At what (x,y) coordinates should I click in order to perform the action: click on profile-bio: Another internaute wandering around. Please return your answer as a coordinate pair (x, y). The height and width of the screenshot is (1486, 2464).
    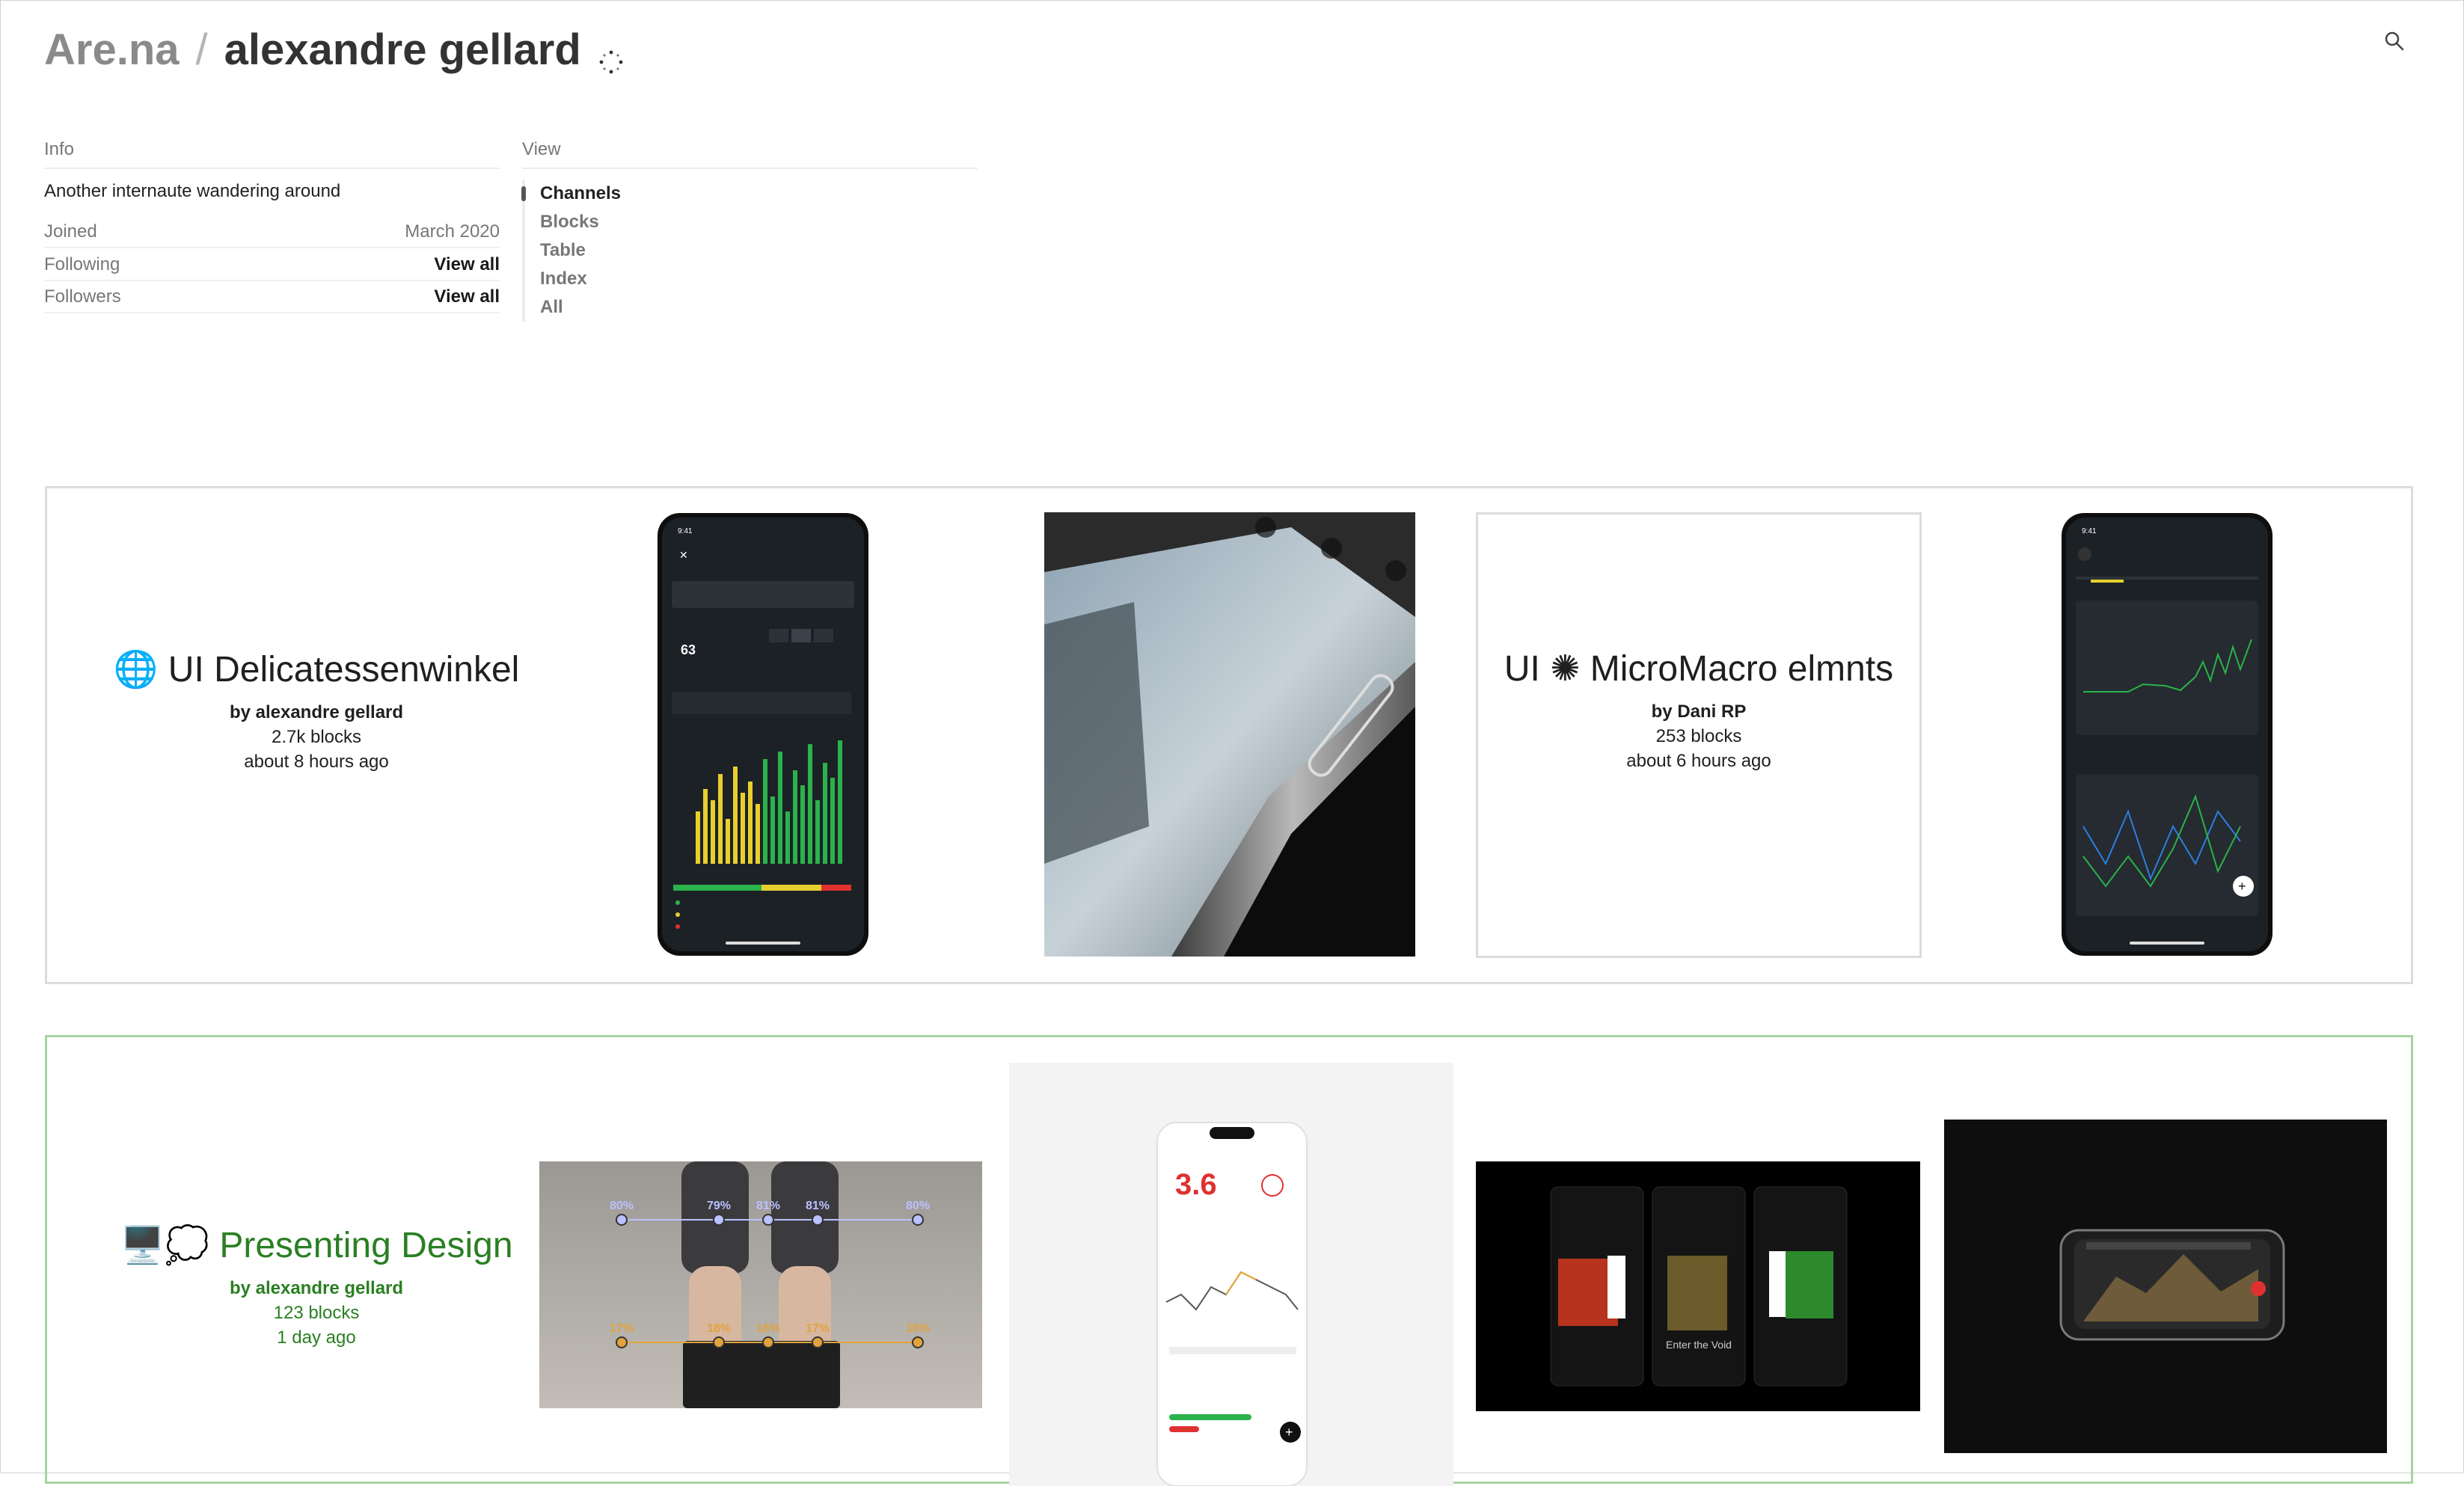
    Looking at the image, I should click on (192, 191).